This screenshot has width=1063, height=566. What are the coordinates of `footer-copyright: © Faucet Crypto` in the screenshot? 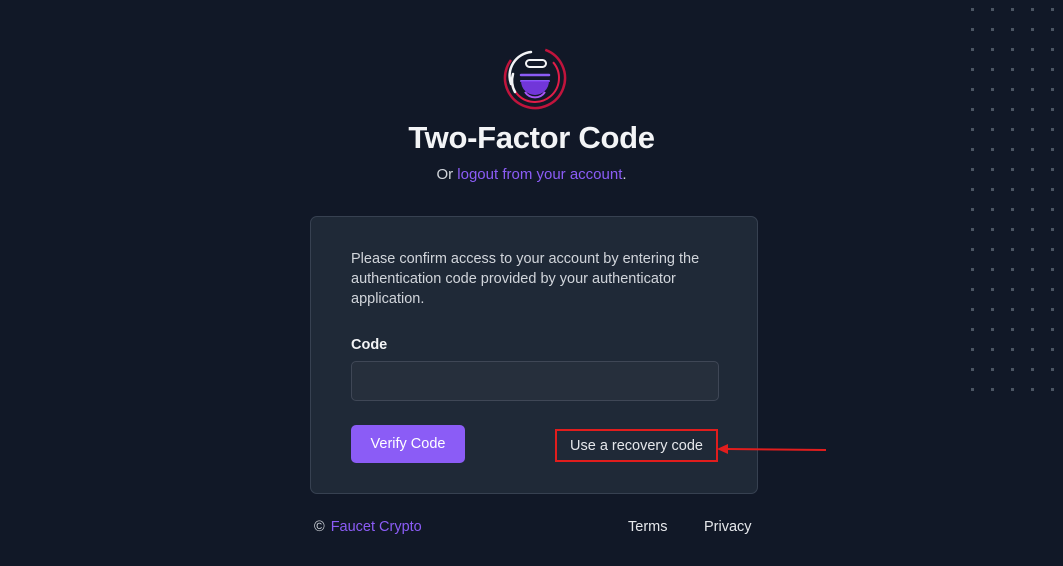 It's located at (368, 527).